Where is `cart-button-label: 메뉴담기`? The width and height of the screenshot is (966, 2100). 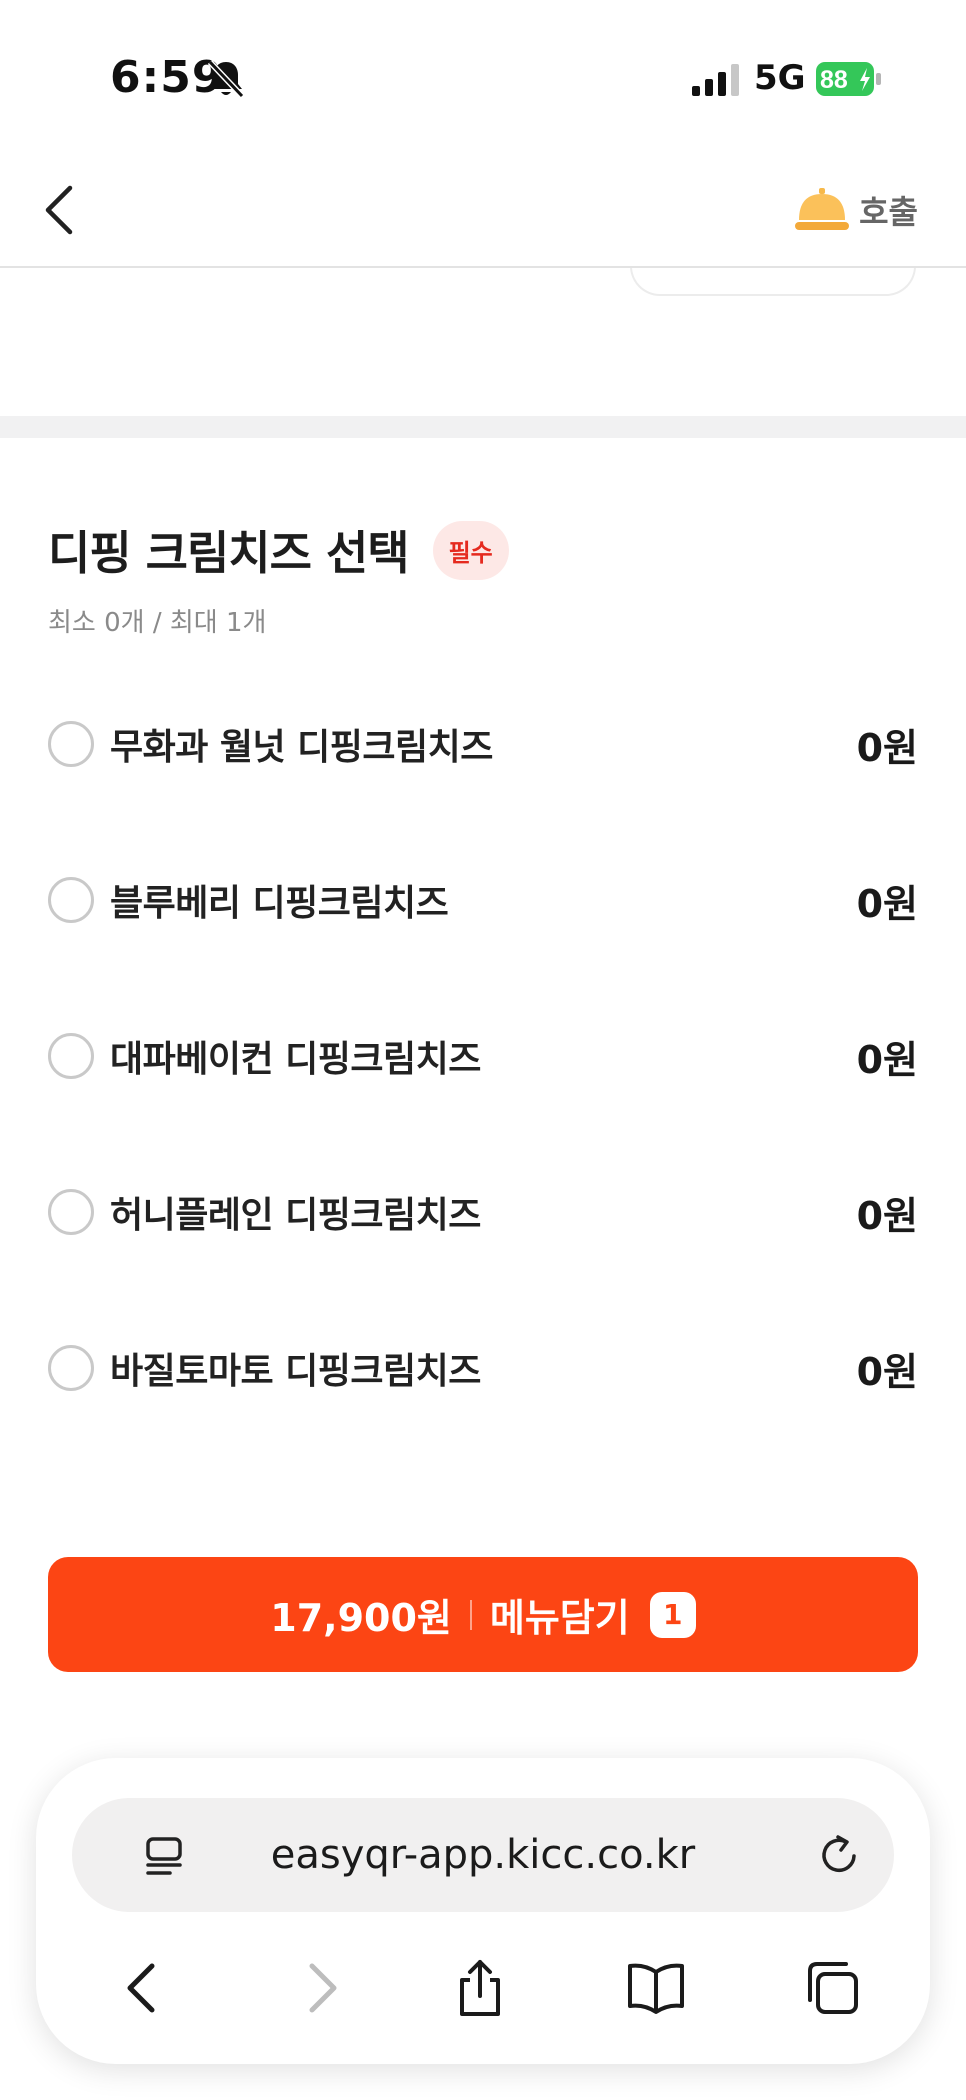
cart-button-label: 메뉴담기 is located at coordinates (559, 1618).